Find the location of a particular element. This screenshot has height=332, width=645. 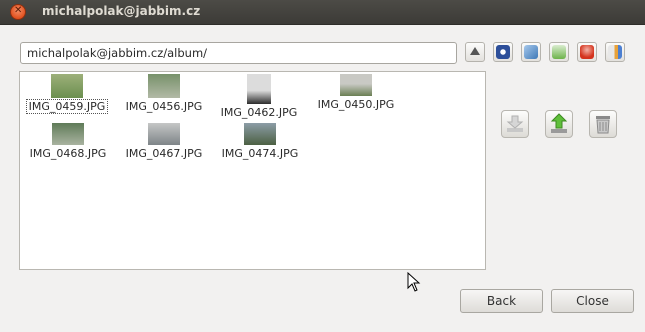

refresh-icon is located at coordinates (531, 52).